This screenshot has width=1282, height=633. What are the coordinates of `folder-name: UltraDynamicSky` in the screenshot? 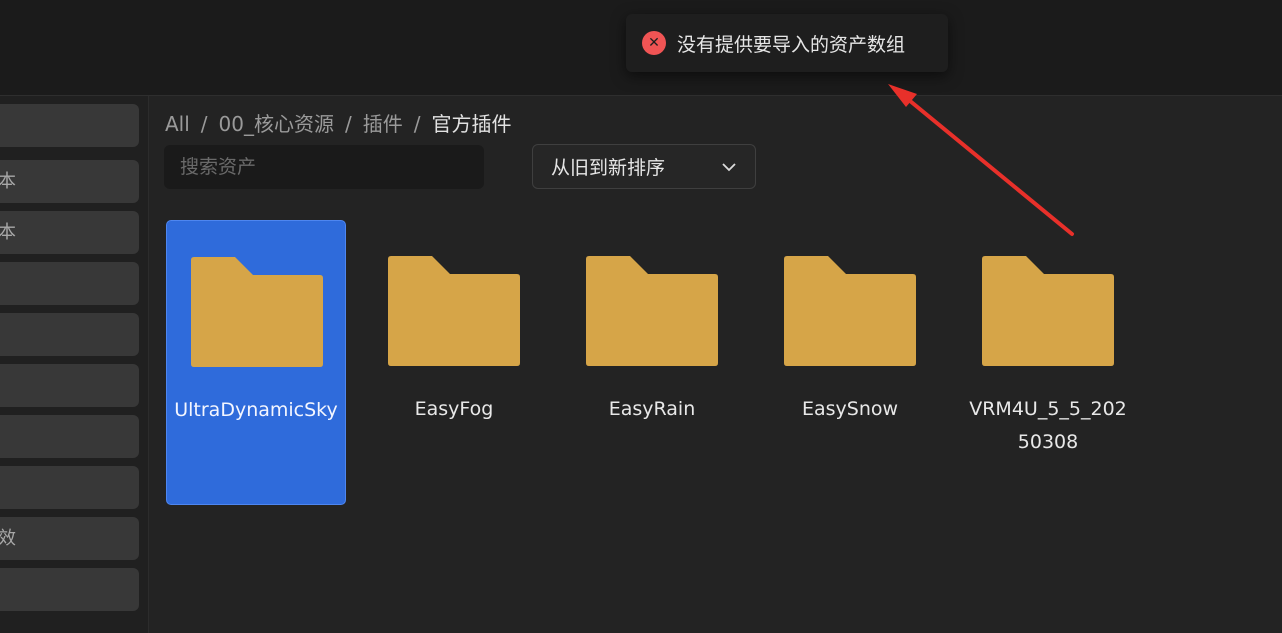 It's located at (256, 410).